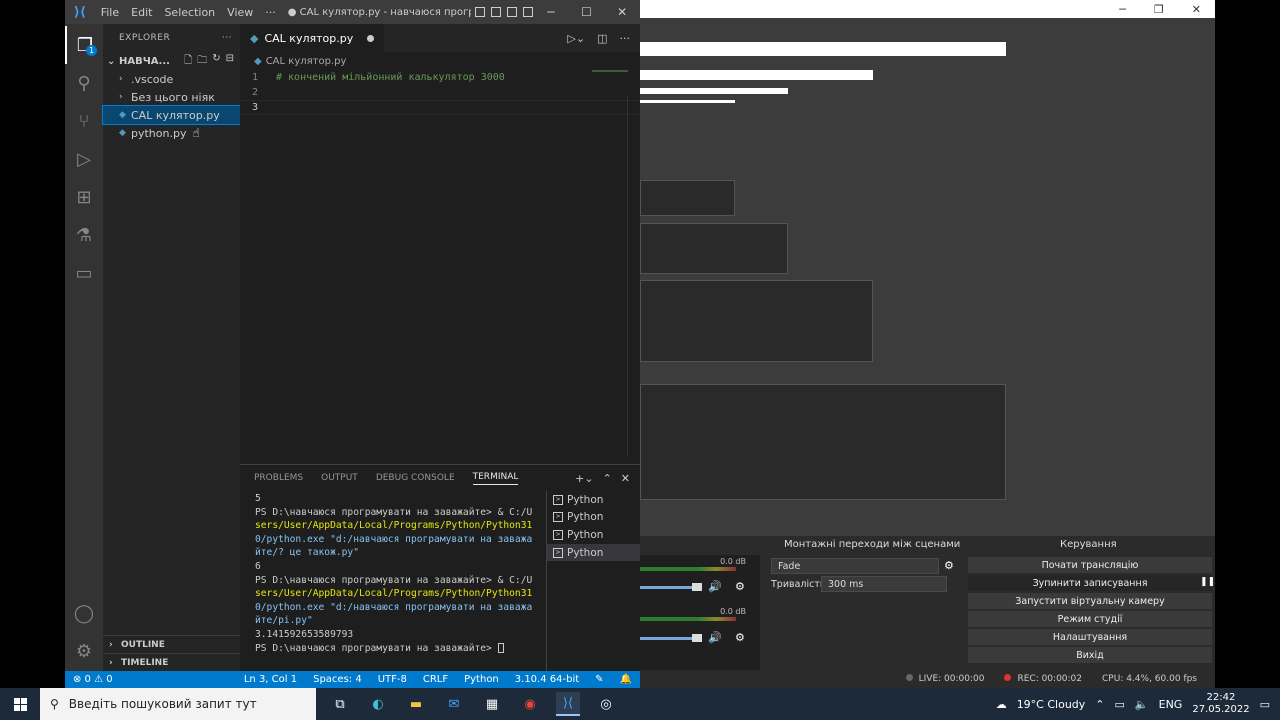  I want to click on editor-tab: ◆ CAL кулятор.py, so click(312, 38).